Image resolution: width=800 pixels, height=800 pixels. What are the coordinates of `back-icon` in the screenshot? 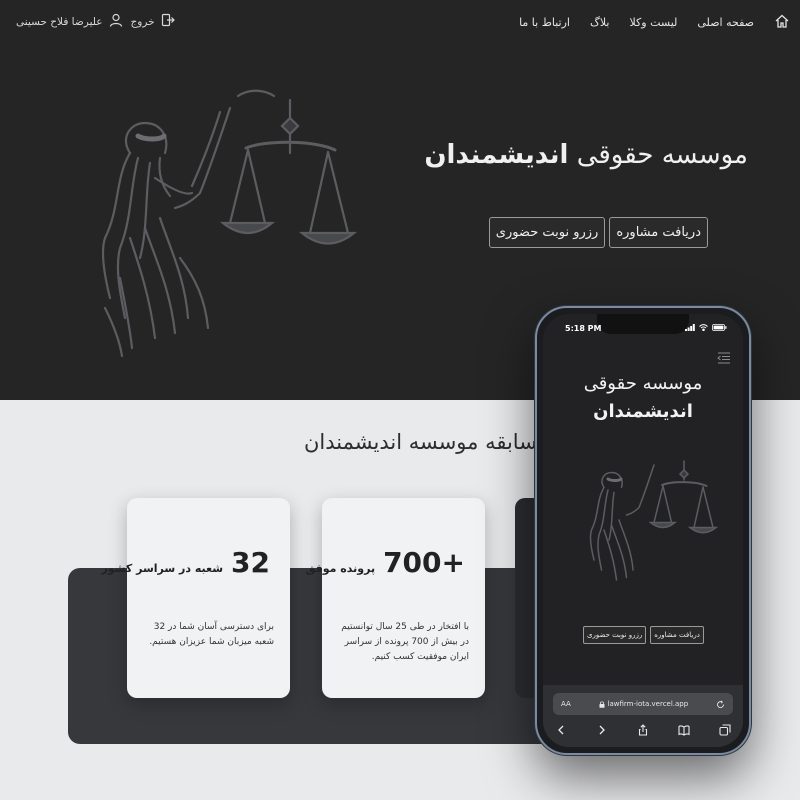 It's located at (561, 730).